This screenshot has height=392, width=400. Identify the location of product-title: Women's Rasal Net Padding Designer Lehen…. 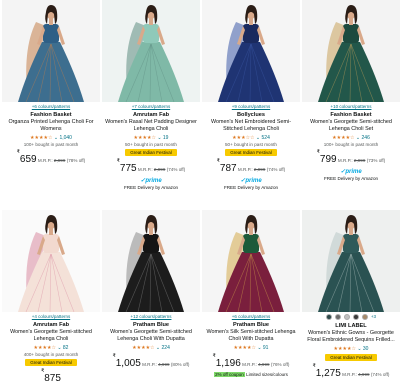
(151, 126).